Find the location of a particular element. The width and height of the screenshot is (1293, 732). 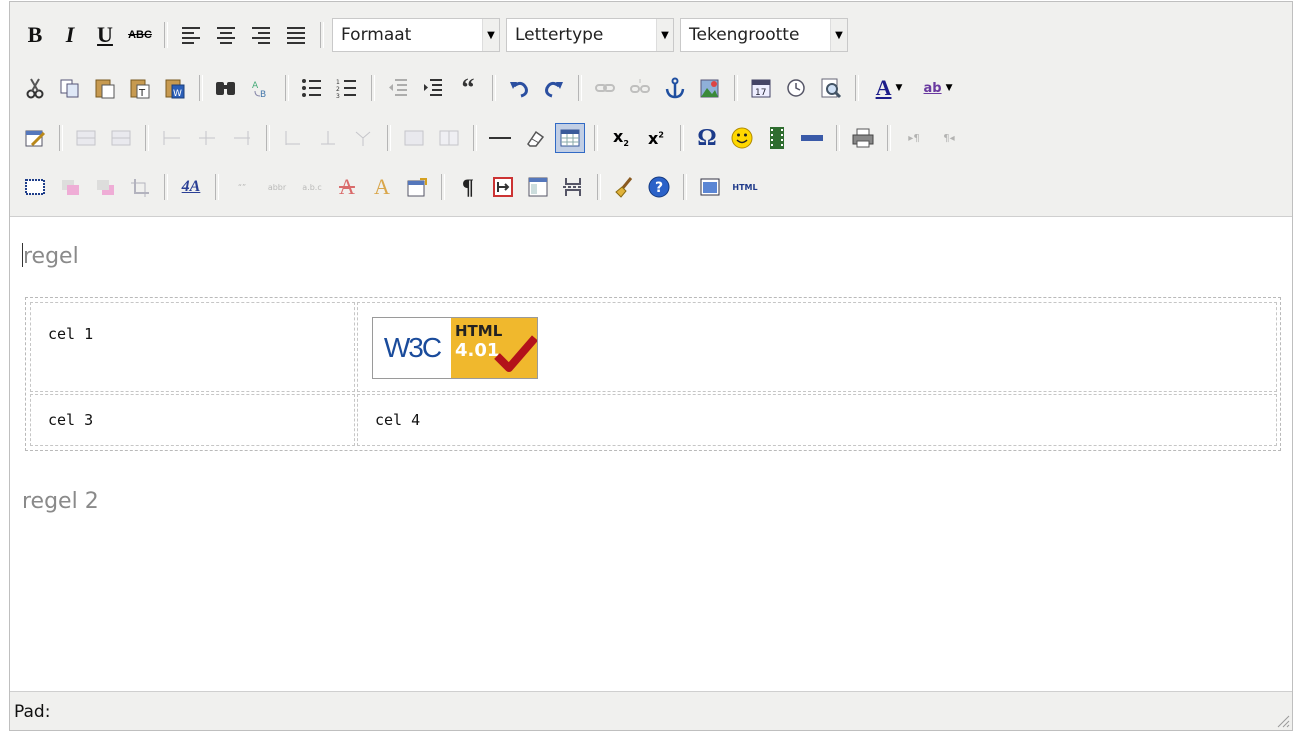

redo-button is located at coordinates (554, 88).